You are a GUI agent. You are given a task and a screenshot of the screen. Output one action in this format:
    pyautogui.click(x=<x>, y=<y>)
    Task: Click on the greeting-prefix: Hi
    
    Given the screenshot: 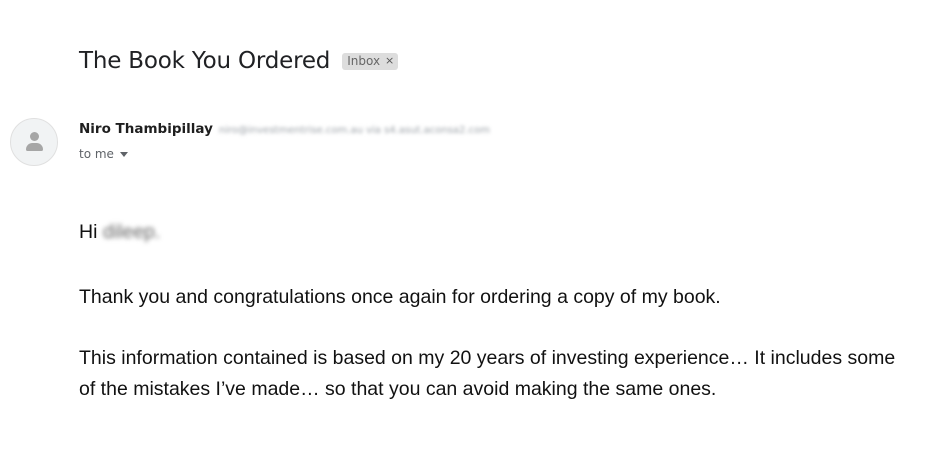 What is the action you would take?
    pyautogui.click(x=88, y=232)
    